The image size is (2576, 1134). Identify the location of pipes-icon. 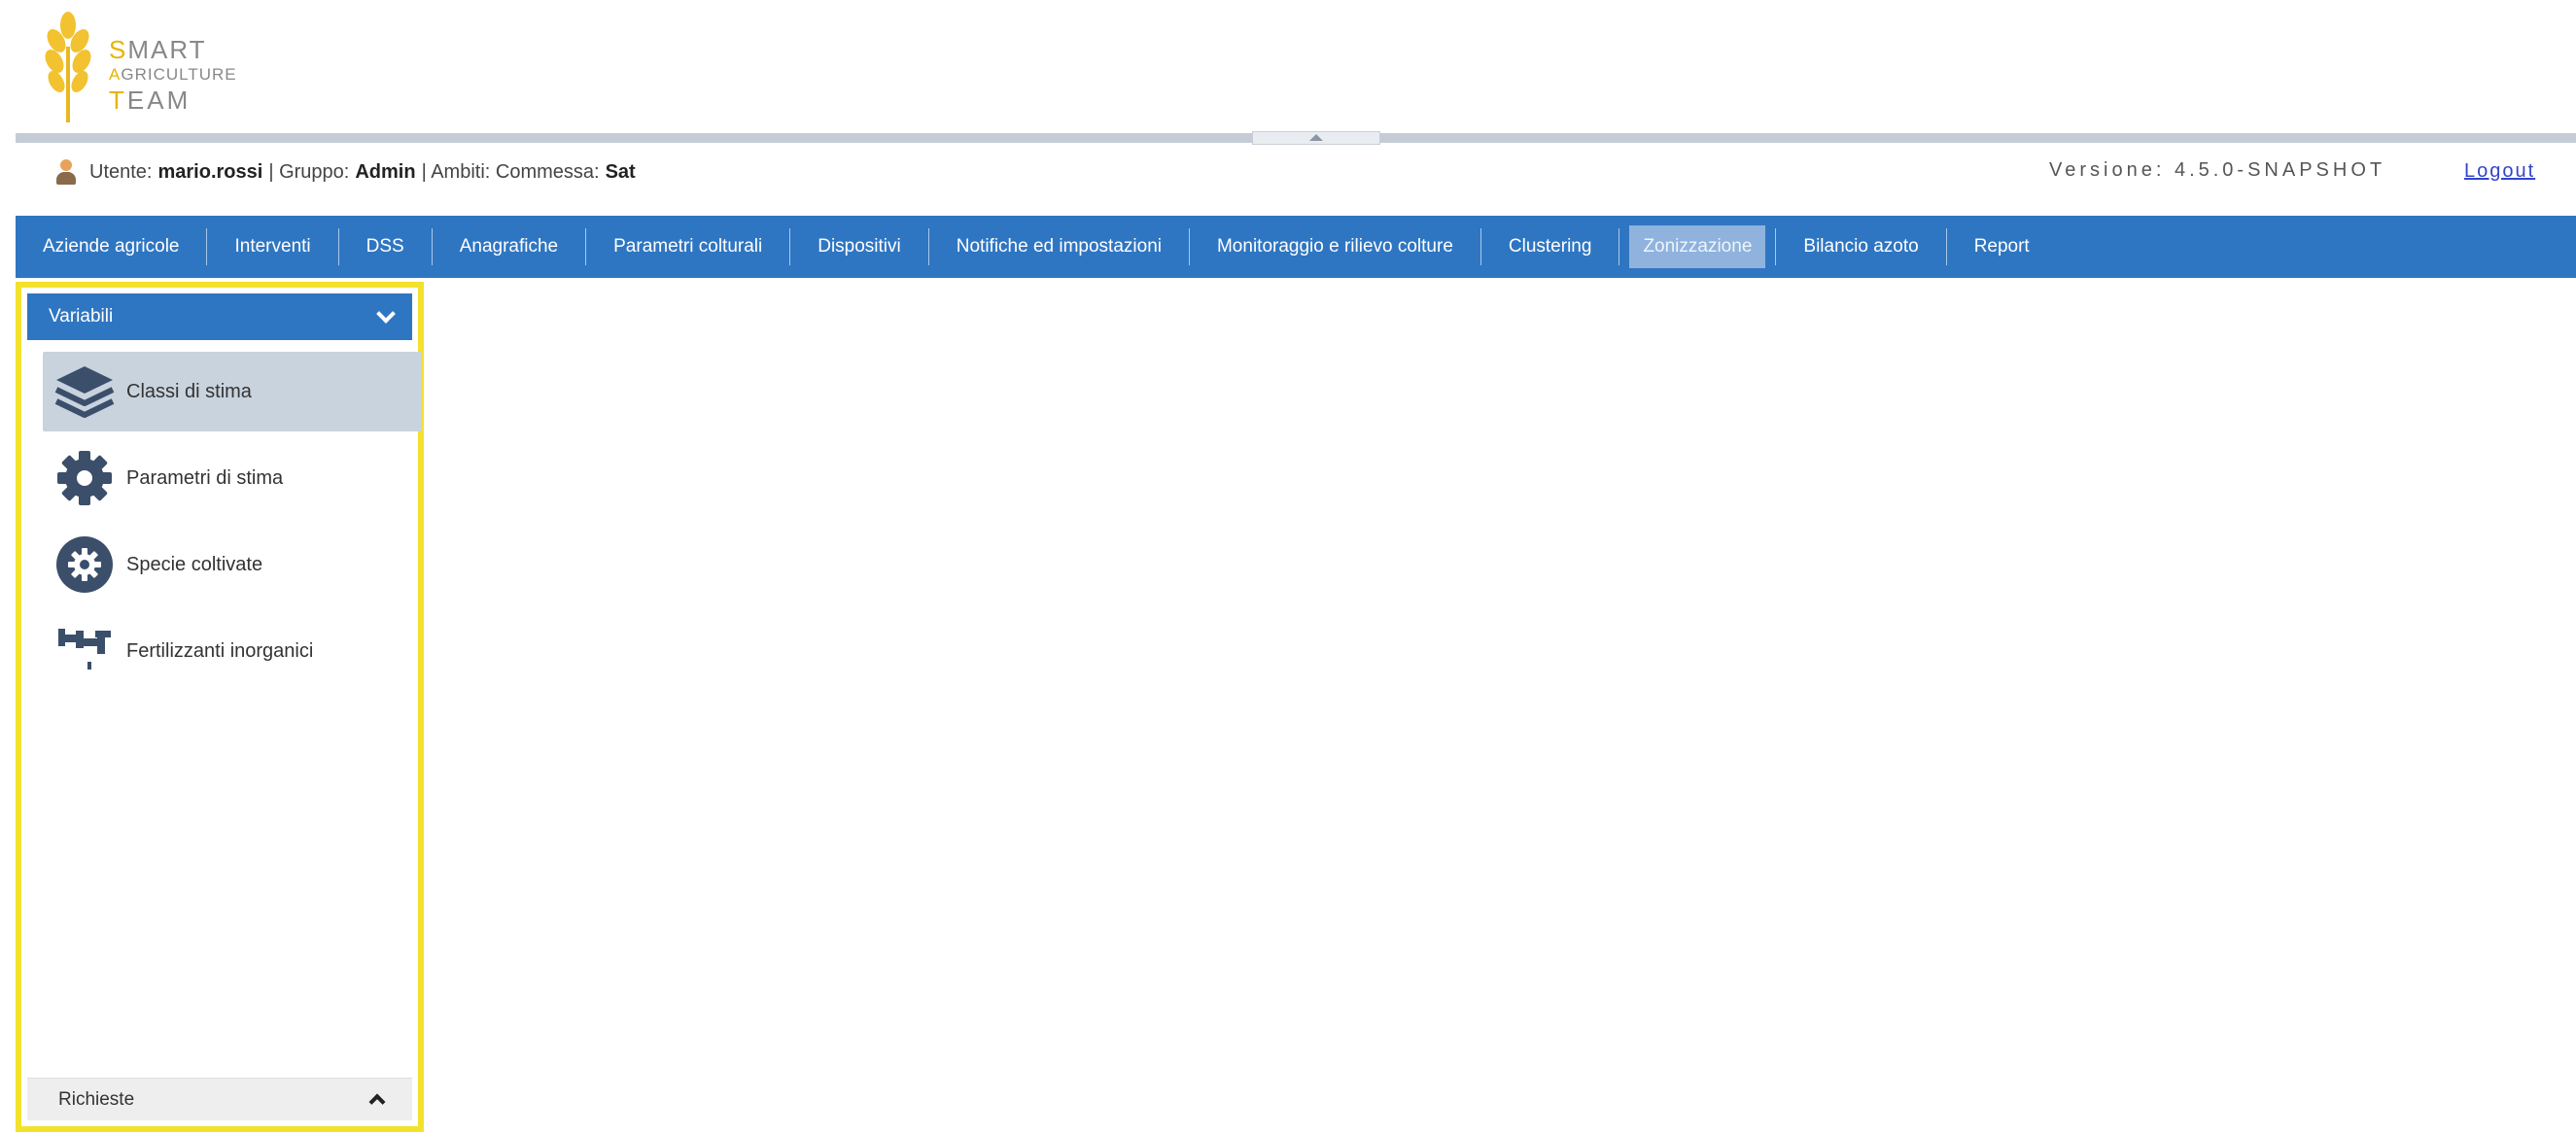
(85, 651).